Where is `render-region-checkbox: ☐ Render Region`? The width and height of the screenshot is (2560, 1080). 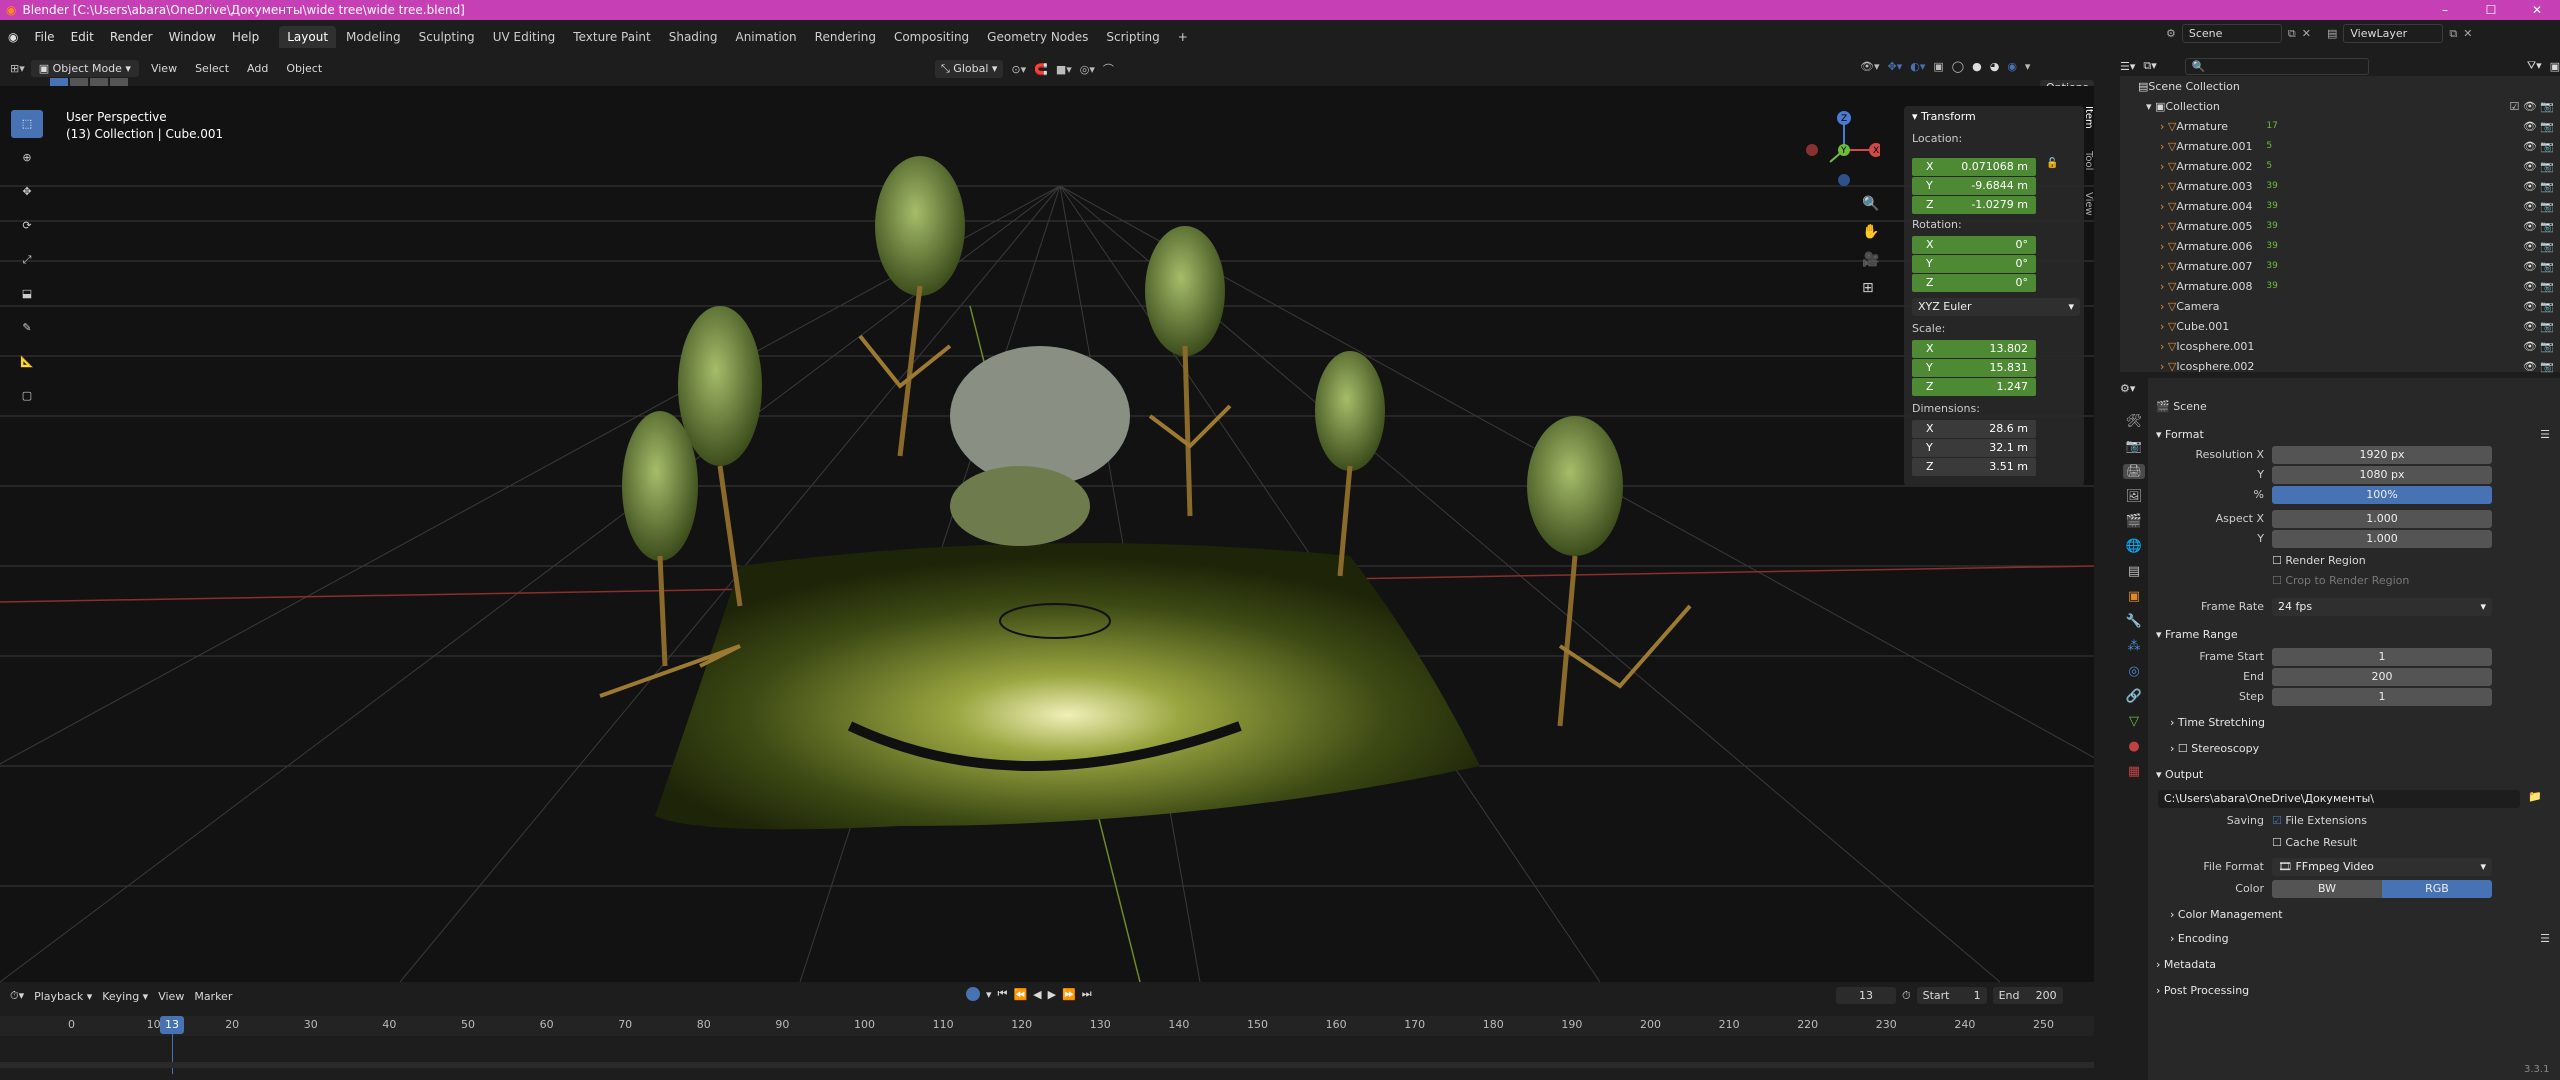
render-region-checkbox: ☐ Render Region is located at coordinates (2319, 560).